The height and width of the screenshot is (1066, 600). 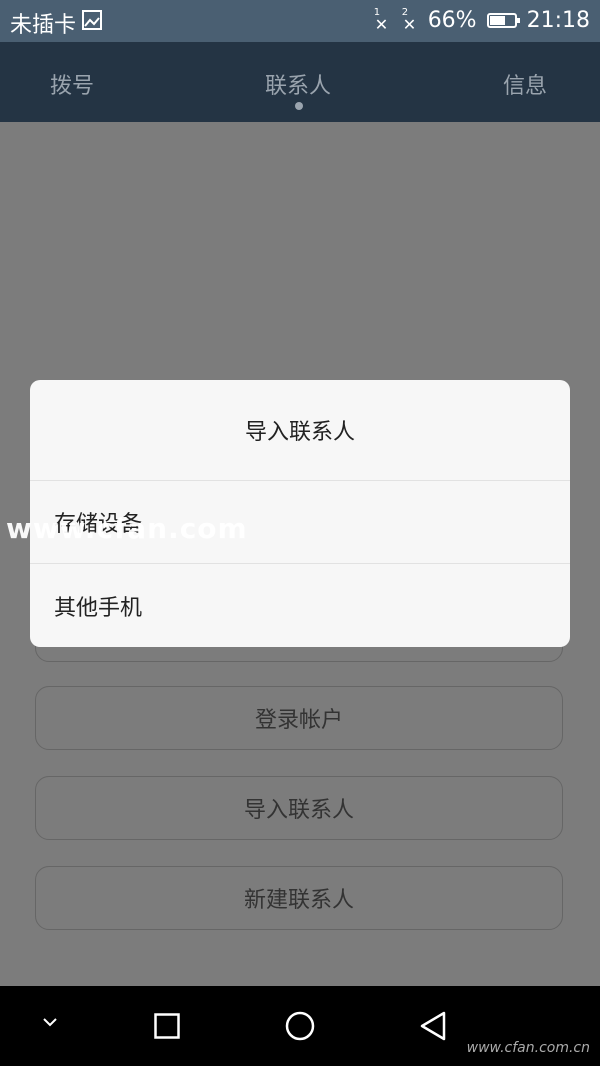 I want to click on corner-watermark: www.cfan.com.cn, so click(x=528, y=1048).